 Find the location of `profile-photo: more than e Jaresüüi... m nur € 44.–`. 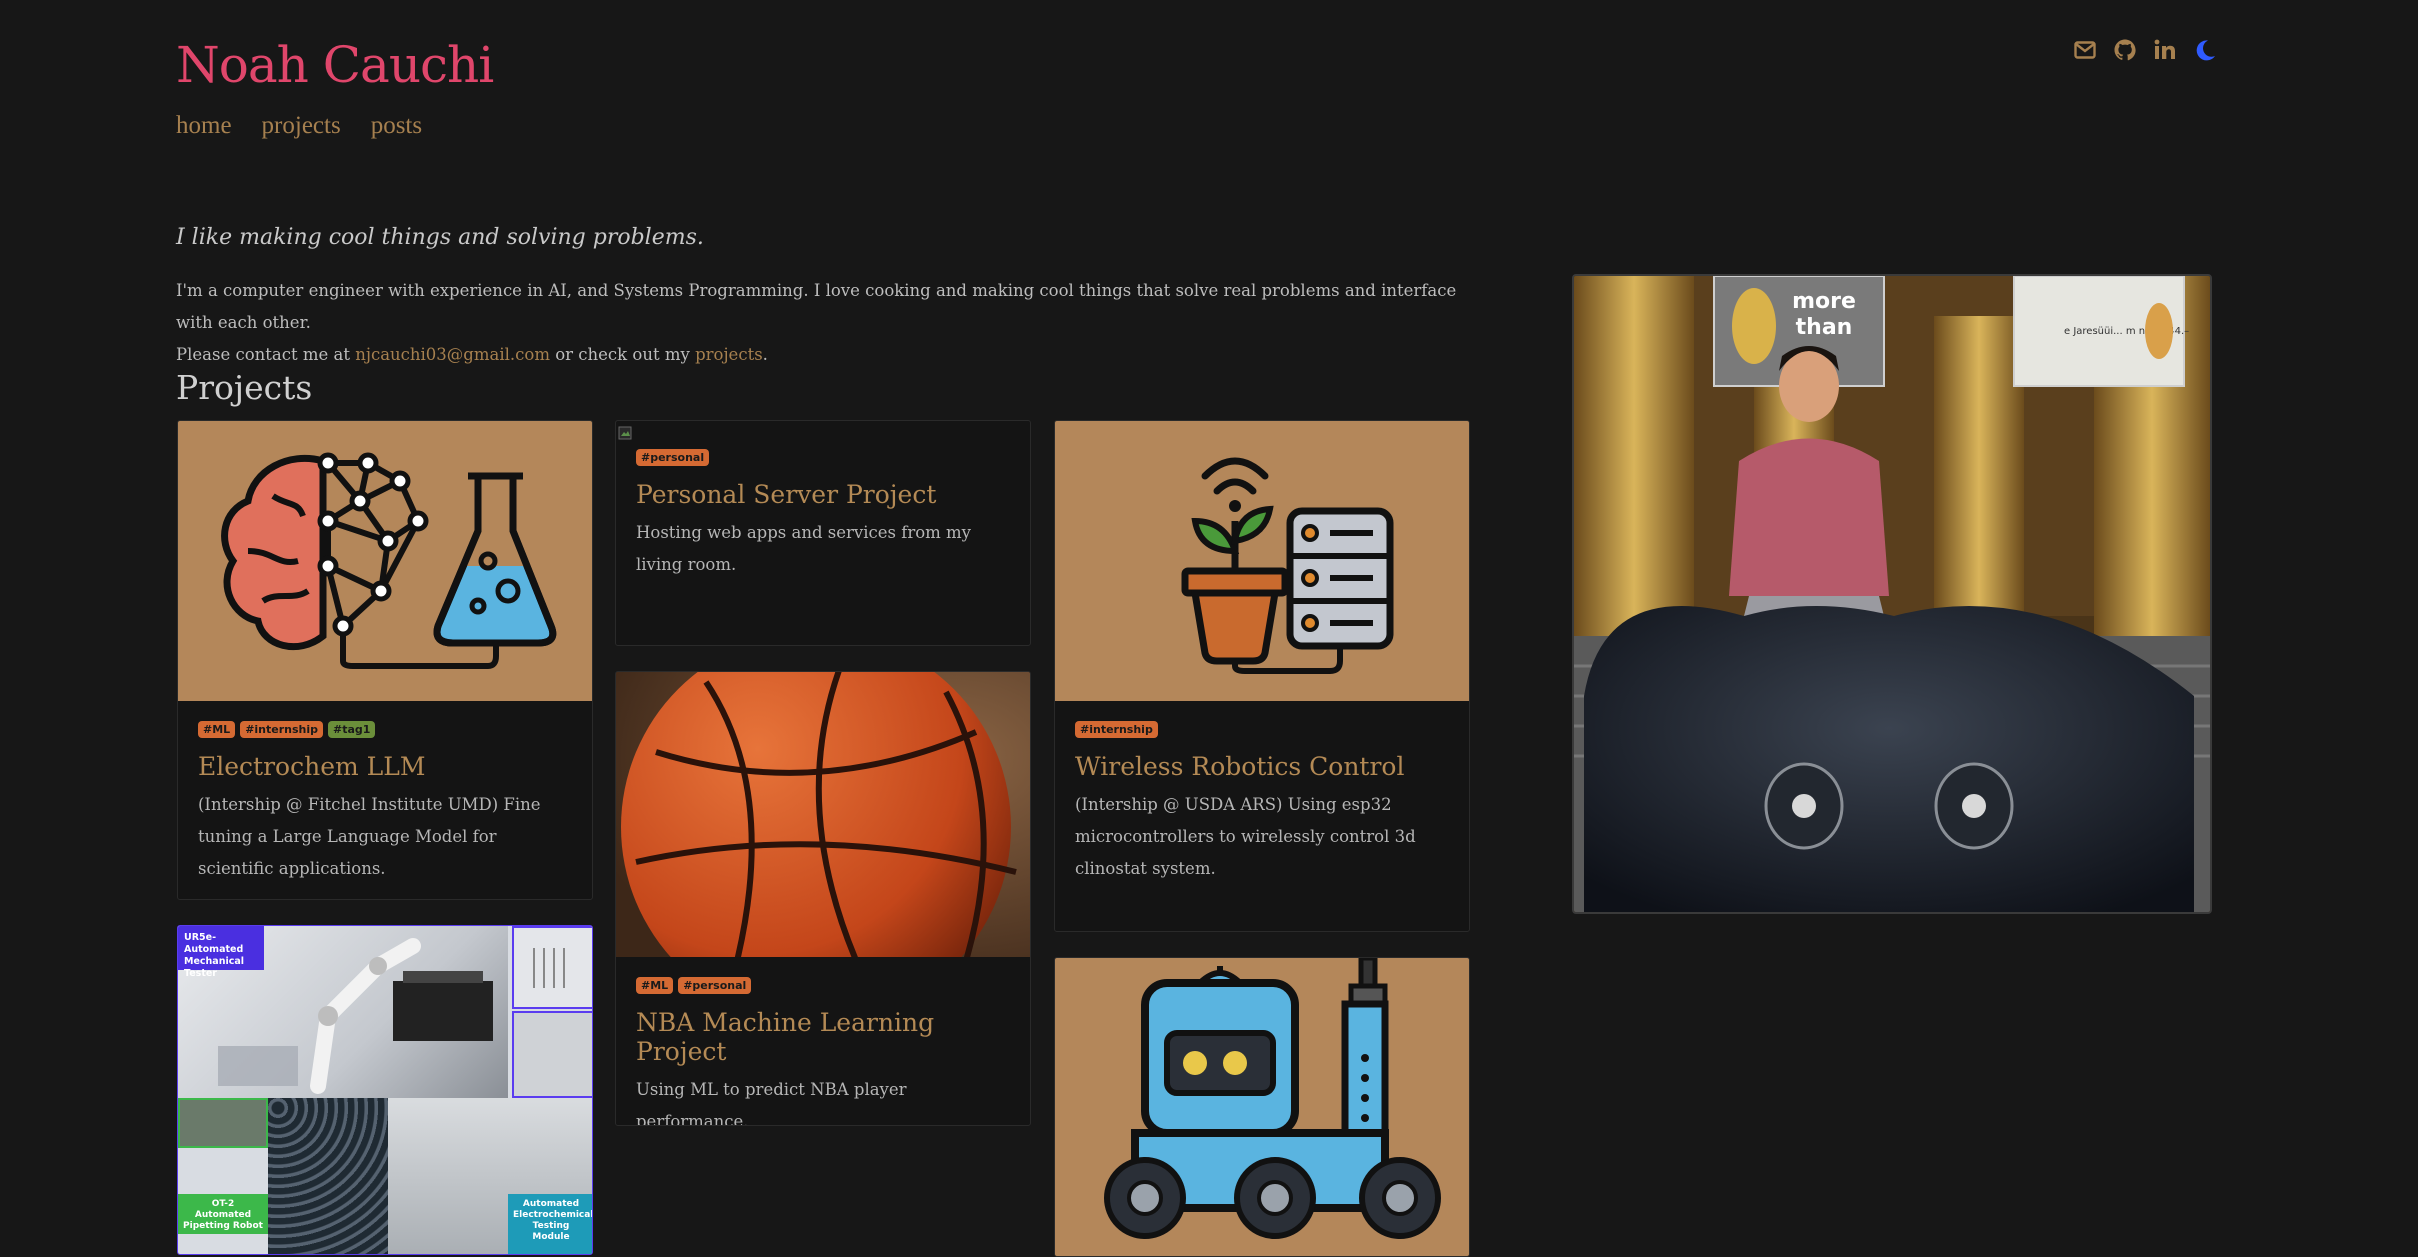

profile-photo: more than e Jaresüüi... m nur € 44.– is located at coordinates (1892, 594).